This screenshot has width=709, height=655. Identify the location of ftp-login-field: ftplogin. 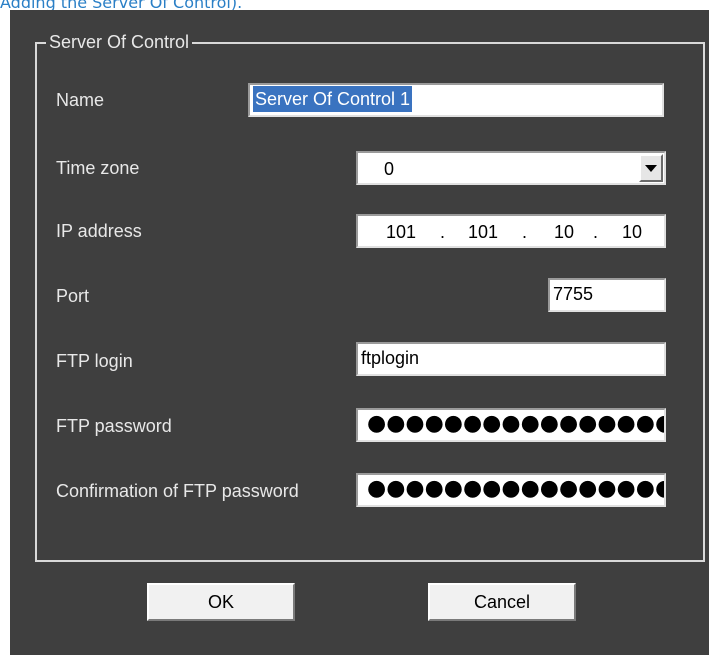
(511, 359).